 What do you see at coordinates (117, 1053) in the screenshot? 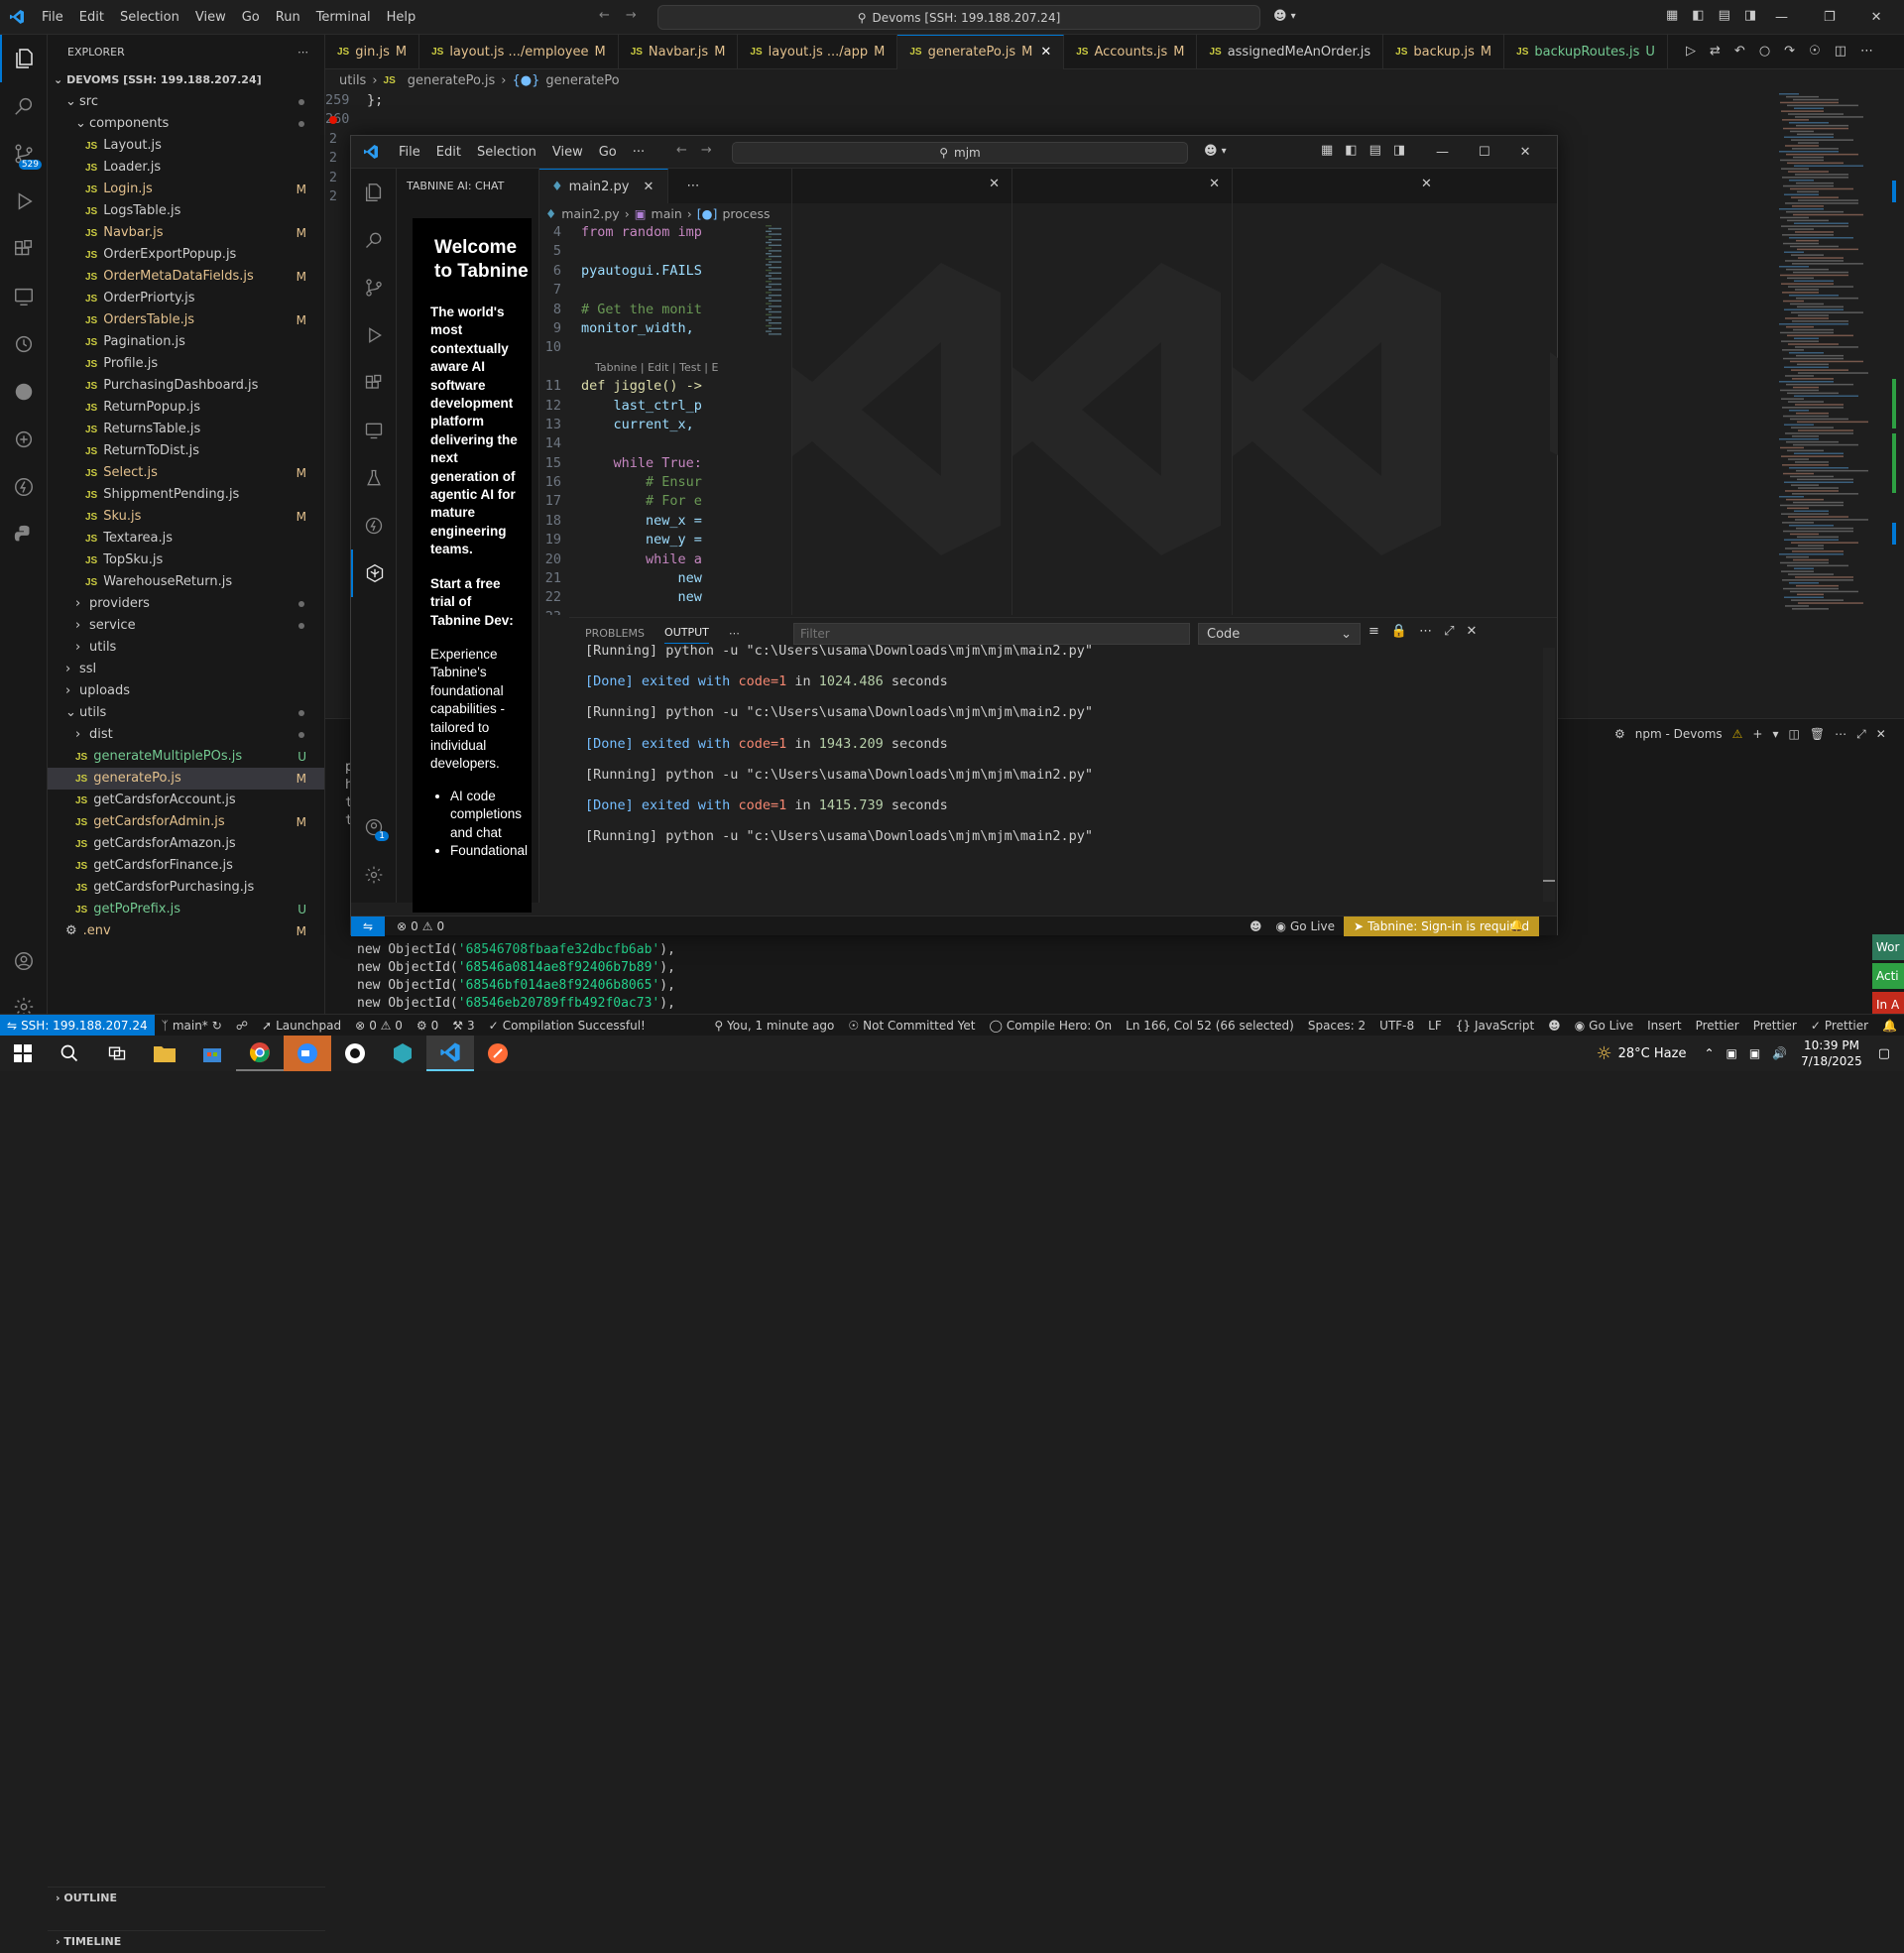
I see `task-view-icon` at bounding box center [117, 1053].